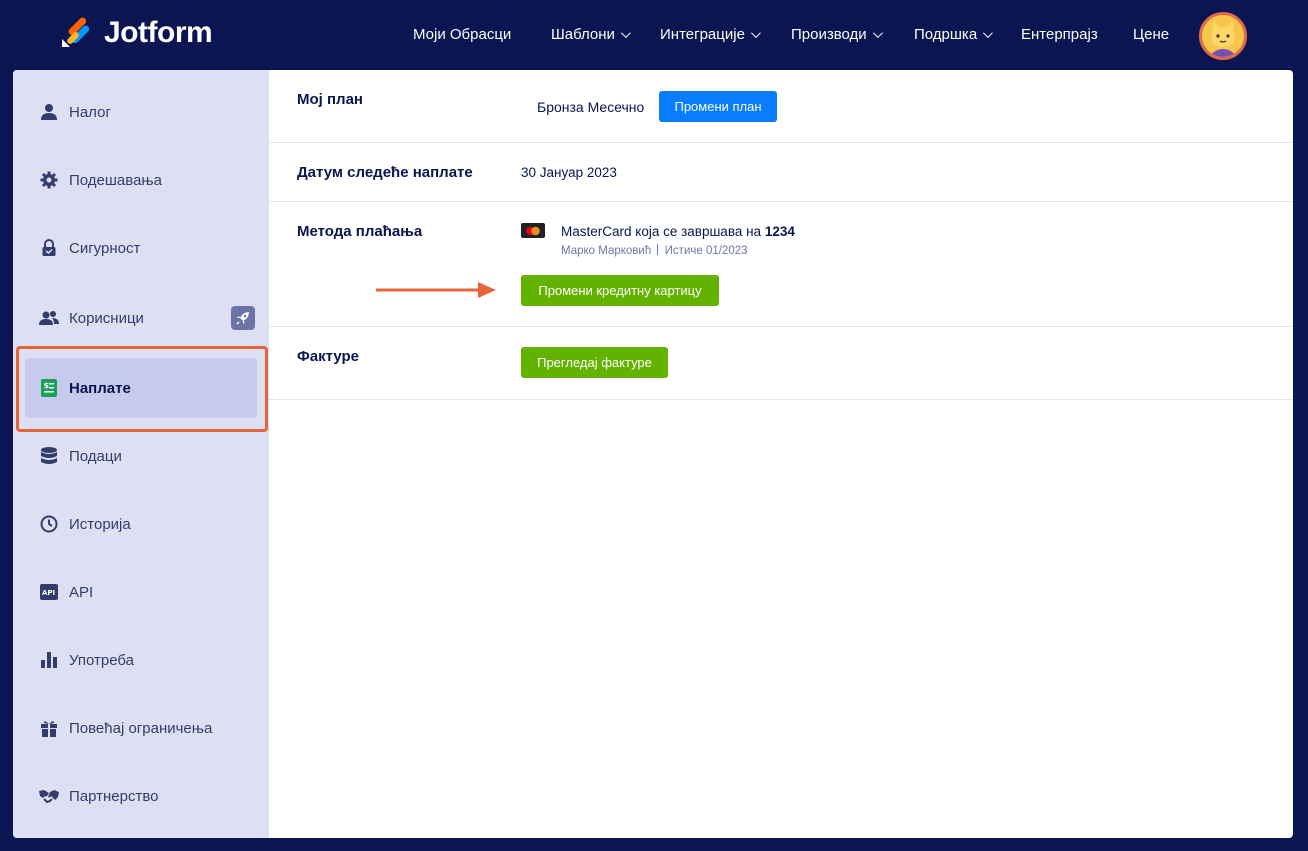 Image resolution: width=1308 pixels, height=851 pixels. I want to click on history-icon, so click(49, 524).